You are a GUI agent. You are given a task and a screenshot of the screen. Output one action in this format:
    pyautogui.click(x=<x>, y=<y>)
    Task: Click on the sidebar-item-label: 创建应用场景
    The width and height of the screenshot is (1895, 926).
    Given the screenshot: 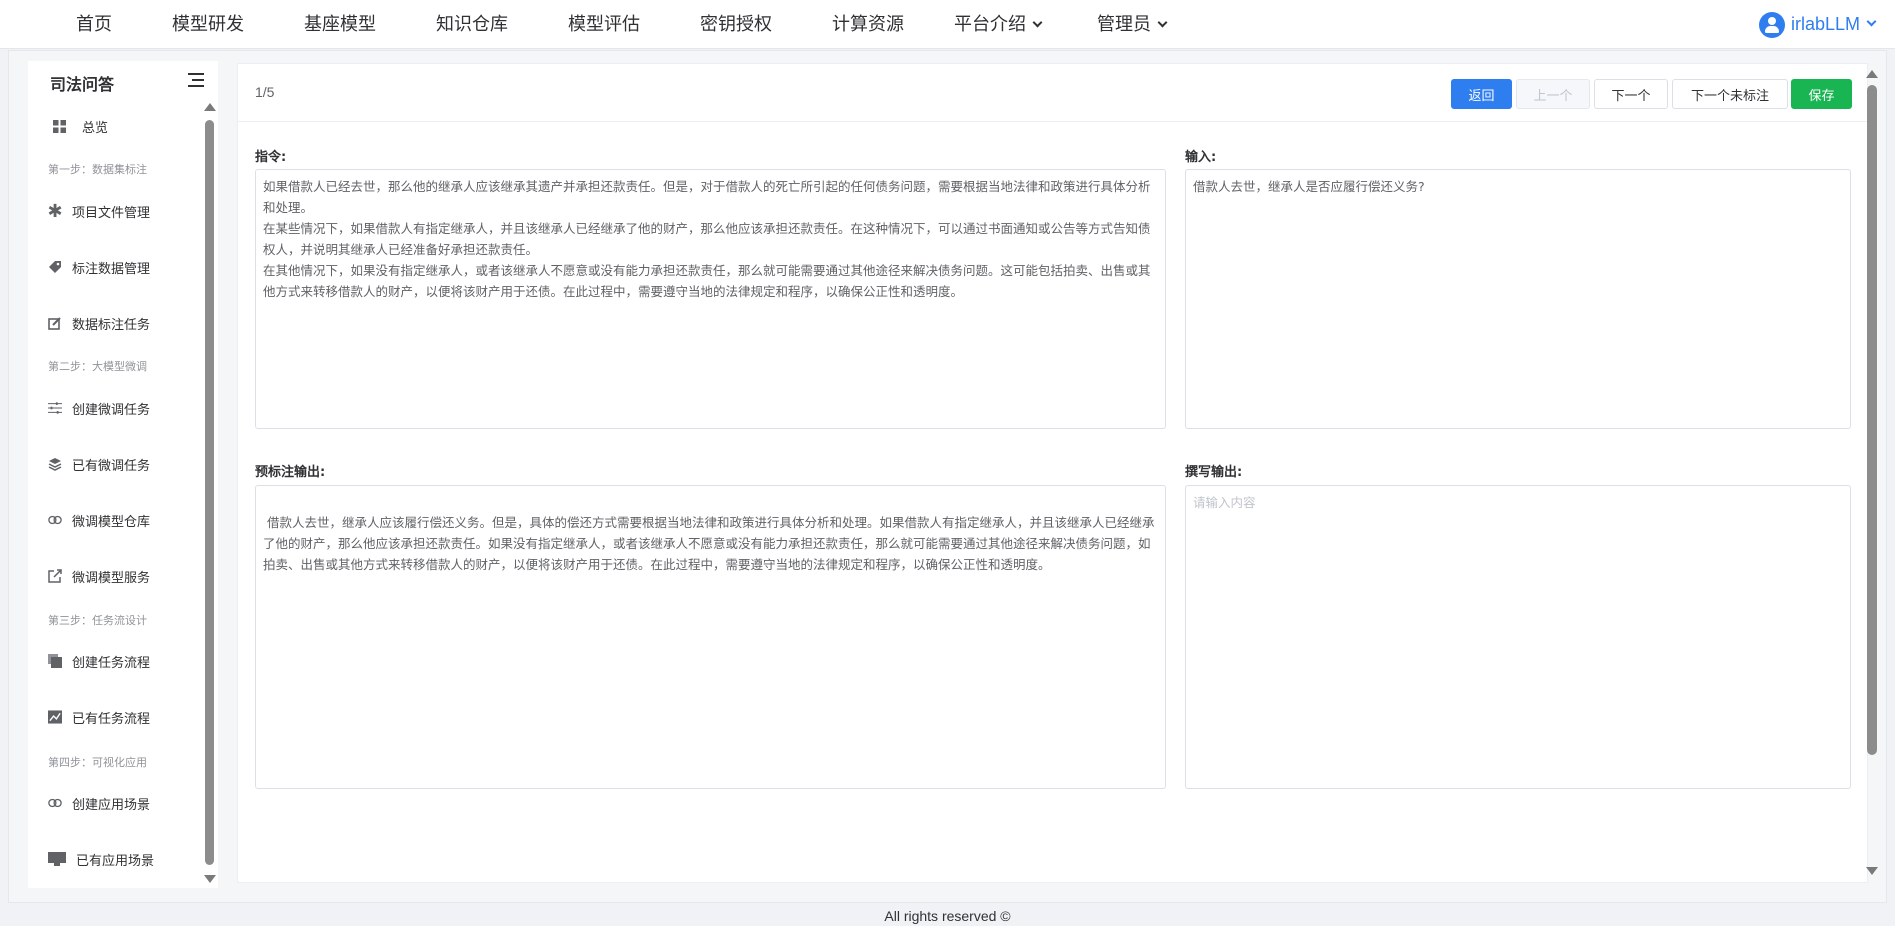 What is the action you would take?
    pyautogui.click(x=111, y=805)
    